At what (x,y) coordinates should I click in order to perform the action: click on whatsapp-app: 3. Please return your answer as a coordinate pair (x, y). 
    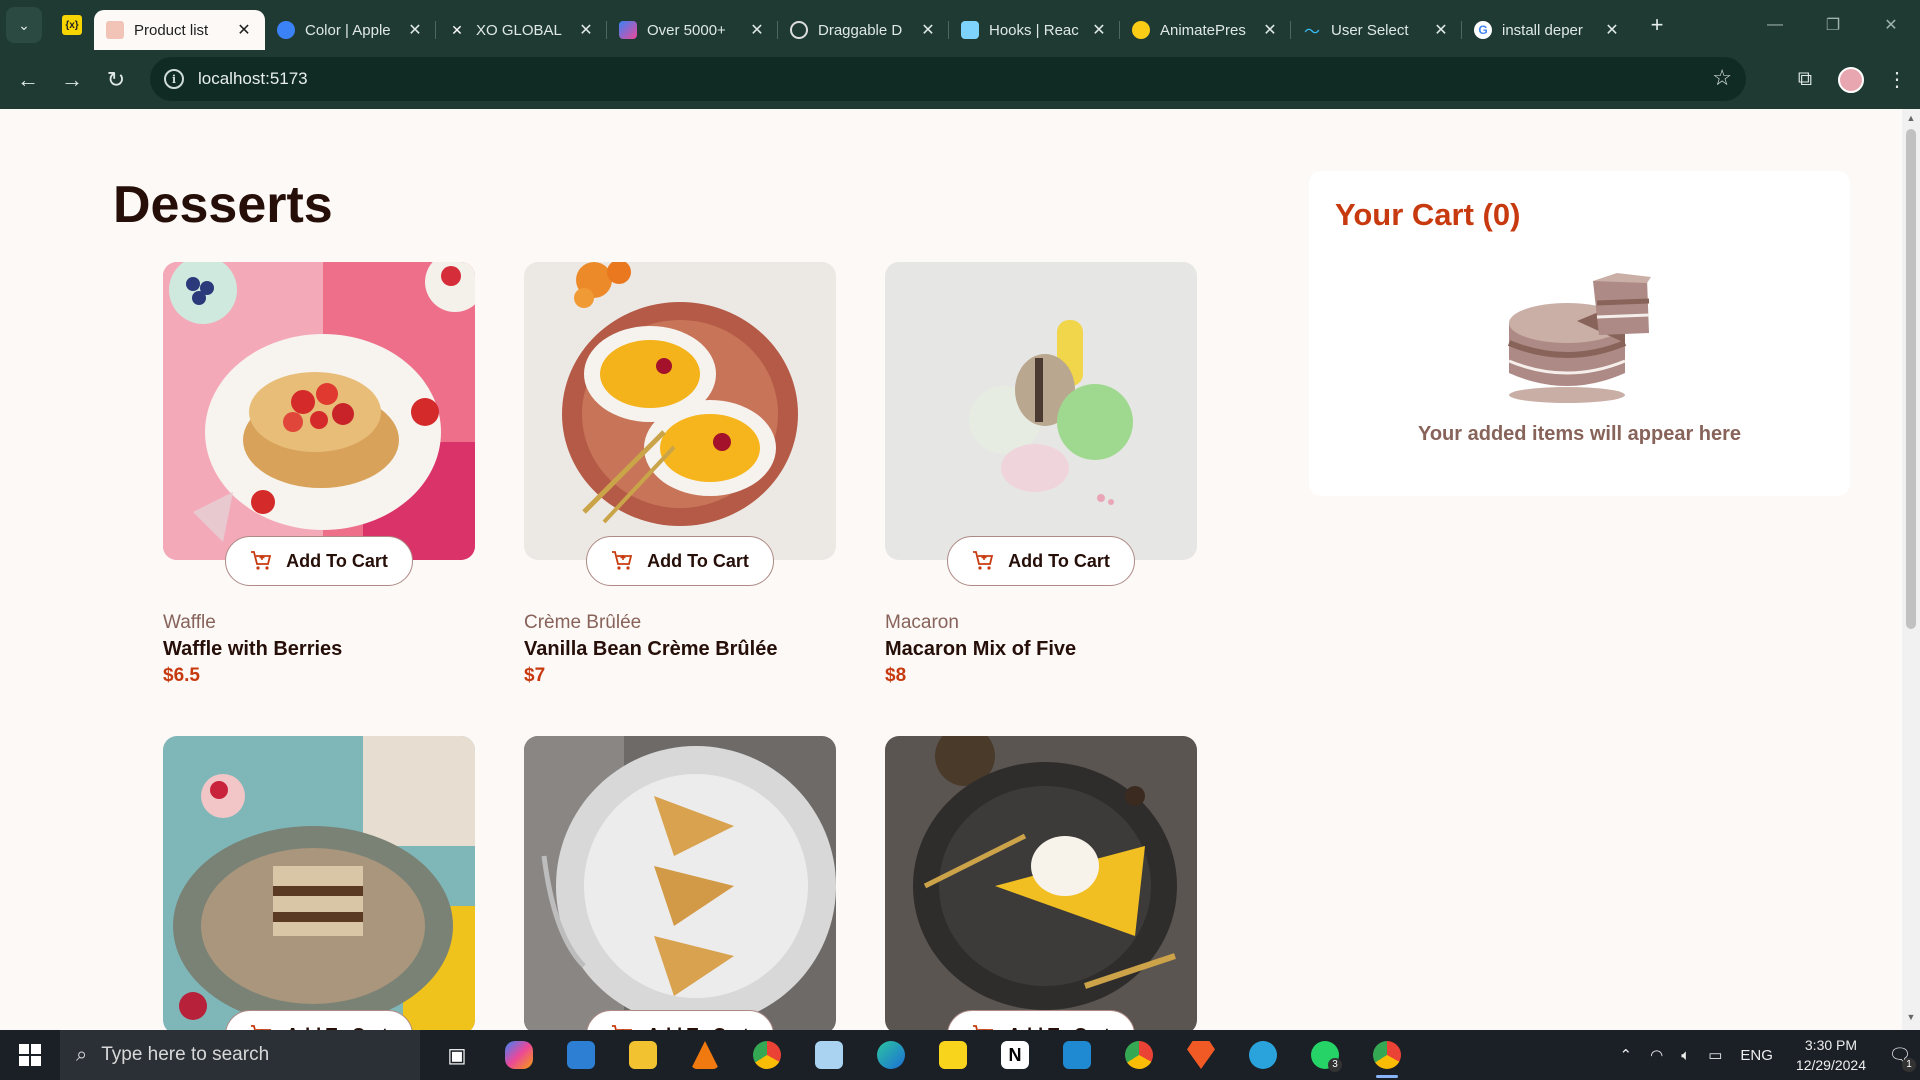
    Looking at the image, I should click on (1325, 1055).